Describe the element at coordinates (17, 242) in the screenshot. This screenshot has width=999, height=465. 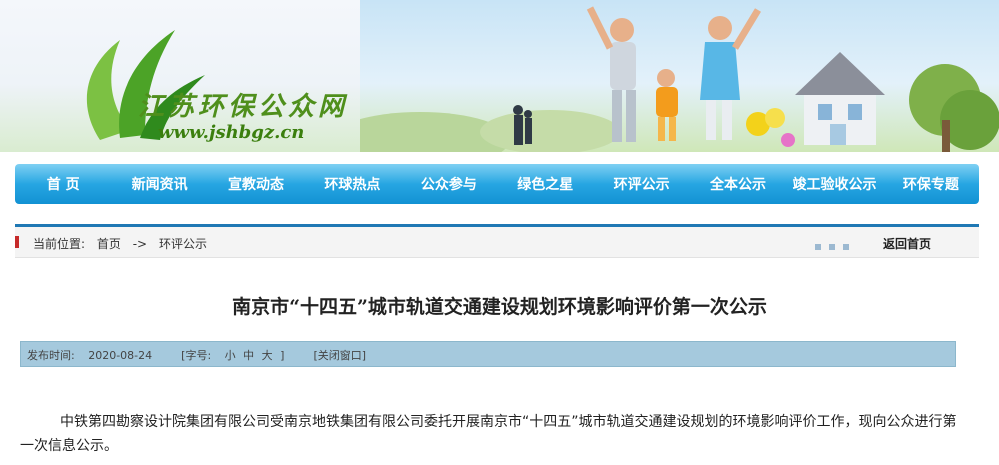
I see `breadcrumb-marker-icon` at that location.